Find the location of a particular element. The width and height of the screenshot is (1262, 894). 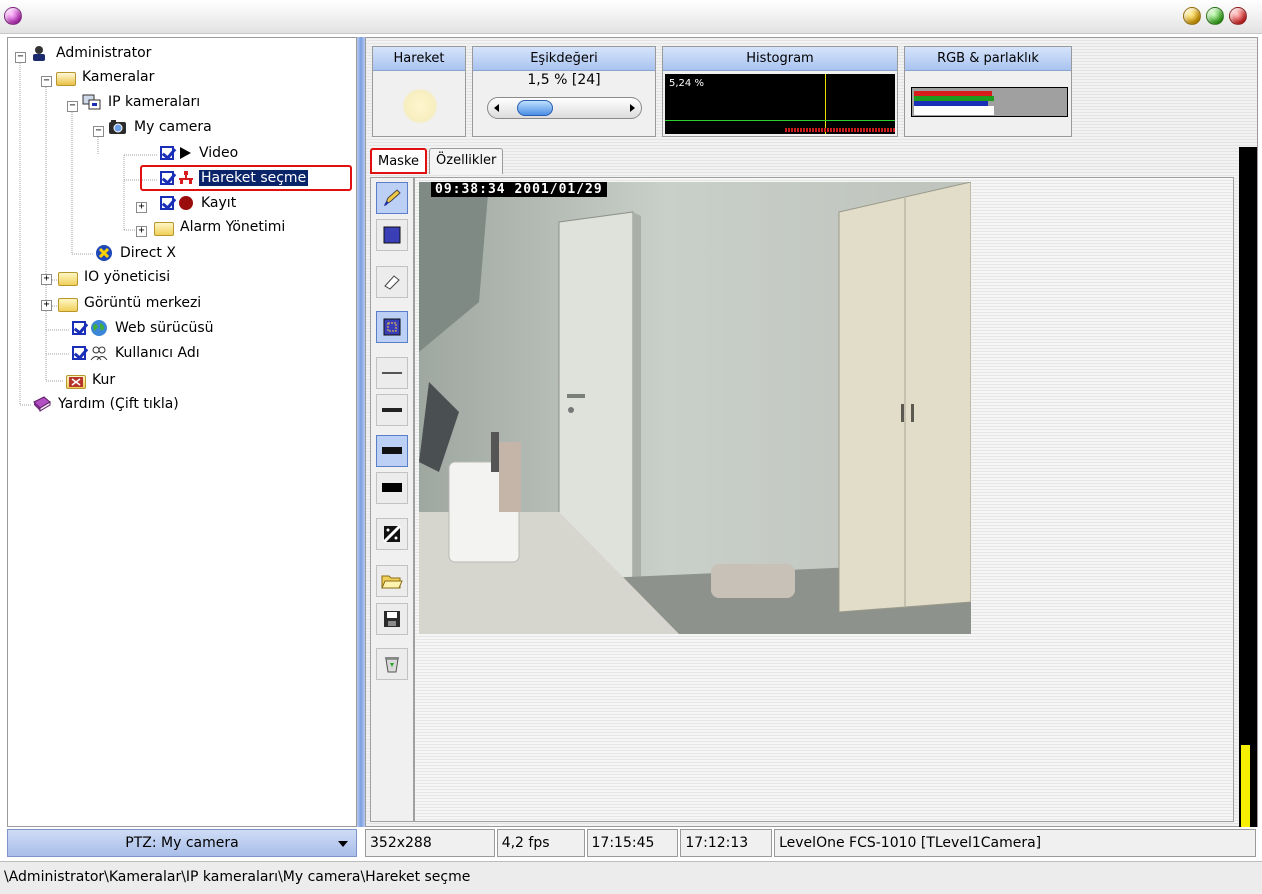

line-extra-thick-tool-button is located at coordinates (392, 488).